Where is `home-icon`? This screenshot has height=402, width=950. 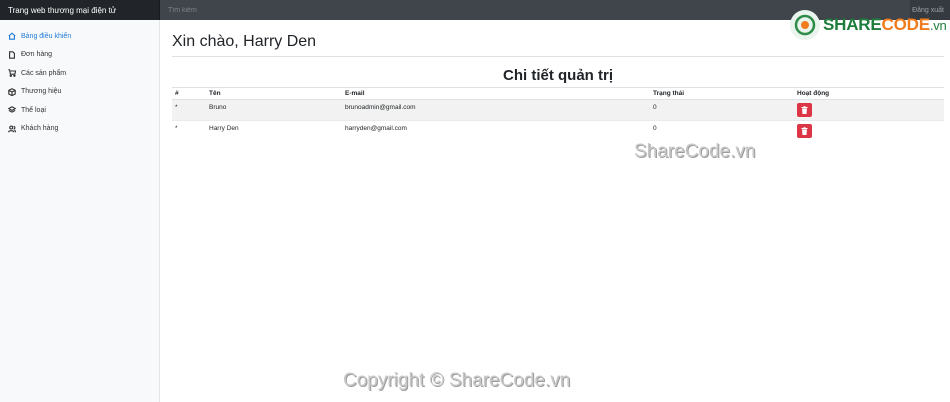 home-icon is located at coordinates (12, 36).